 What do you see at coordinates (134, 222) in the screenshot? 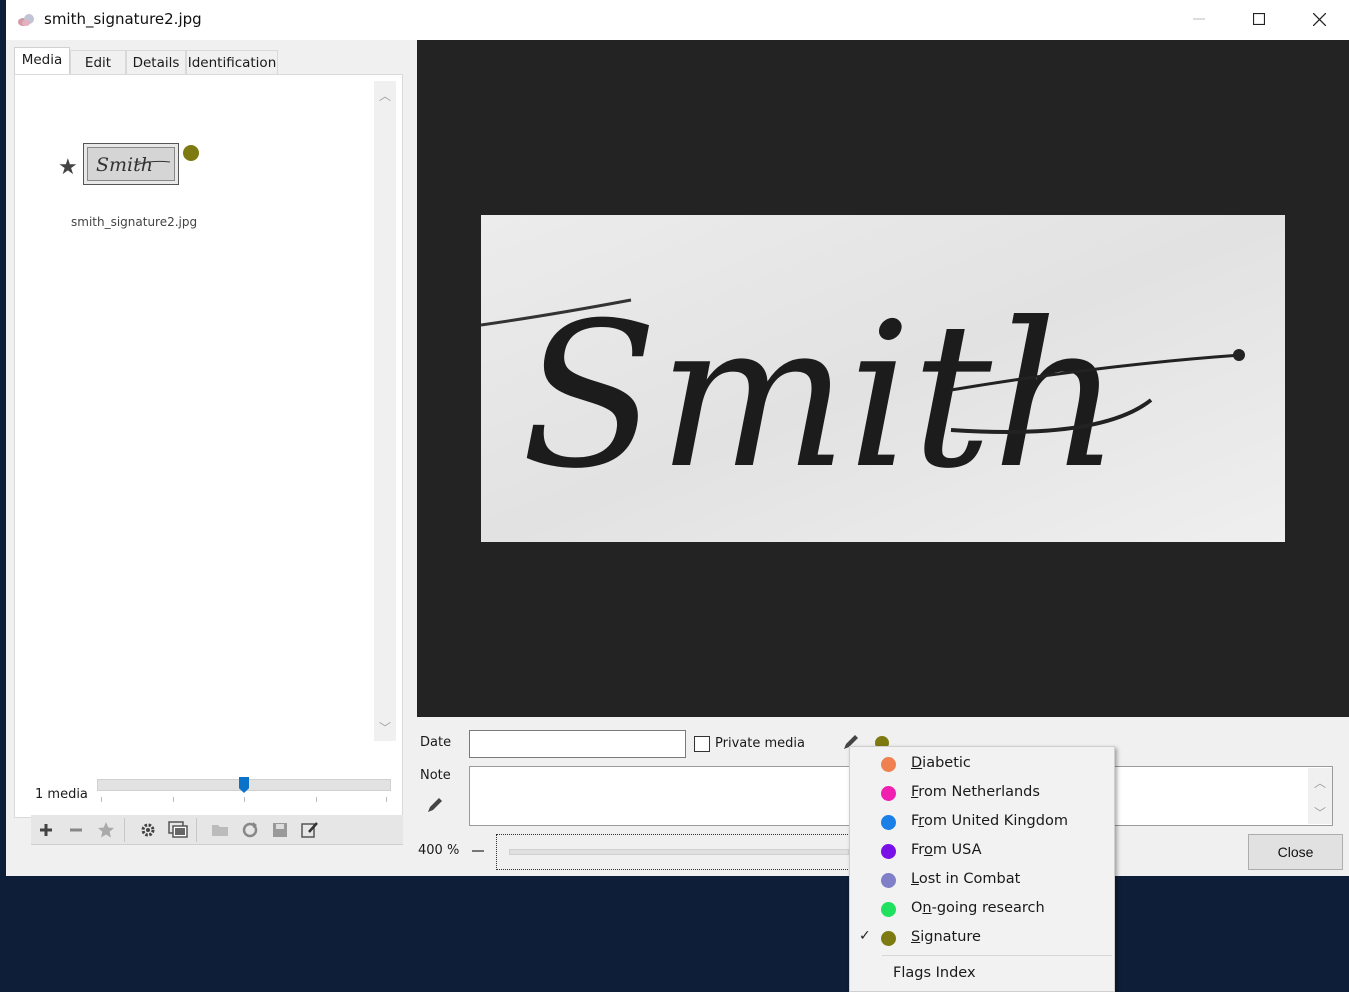
I see `media-filename: smith_signature2.jpg` at bounding box center [134, 222].